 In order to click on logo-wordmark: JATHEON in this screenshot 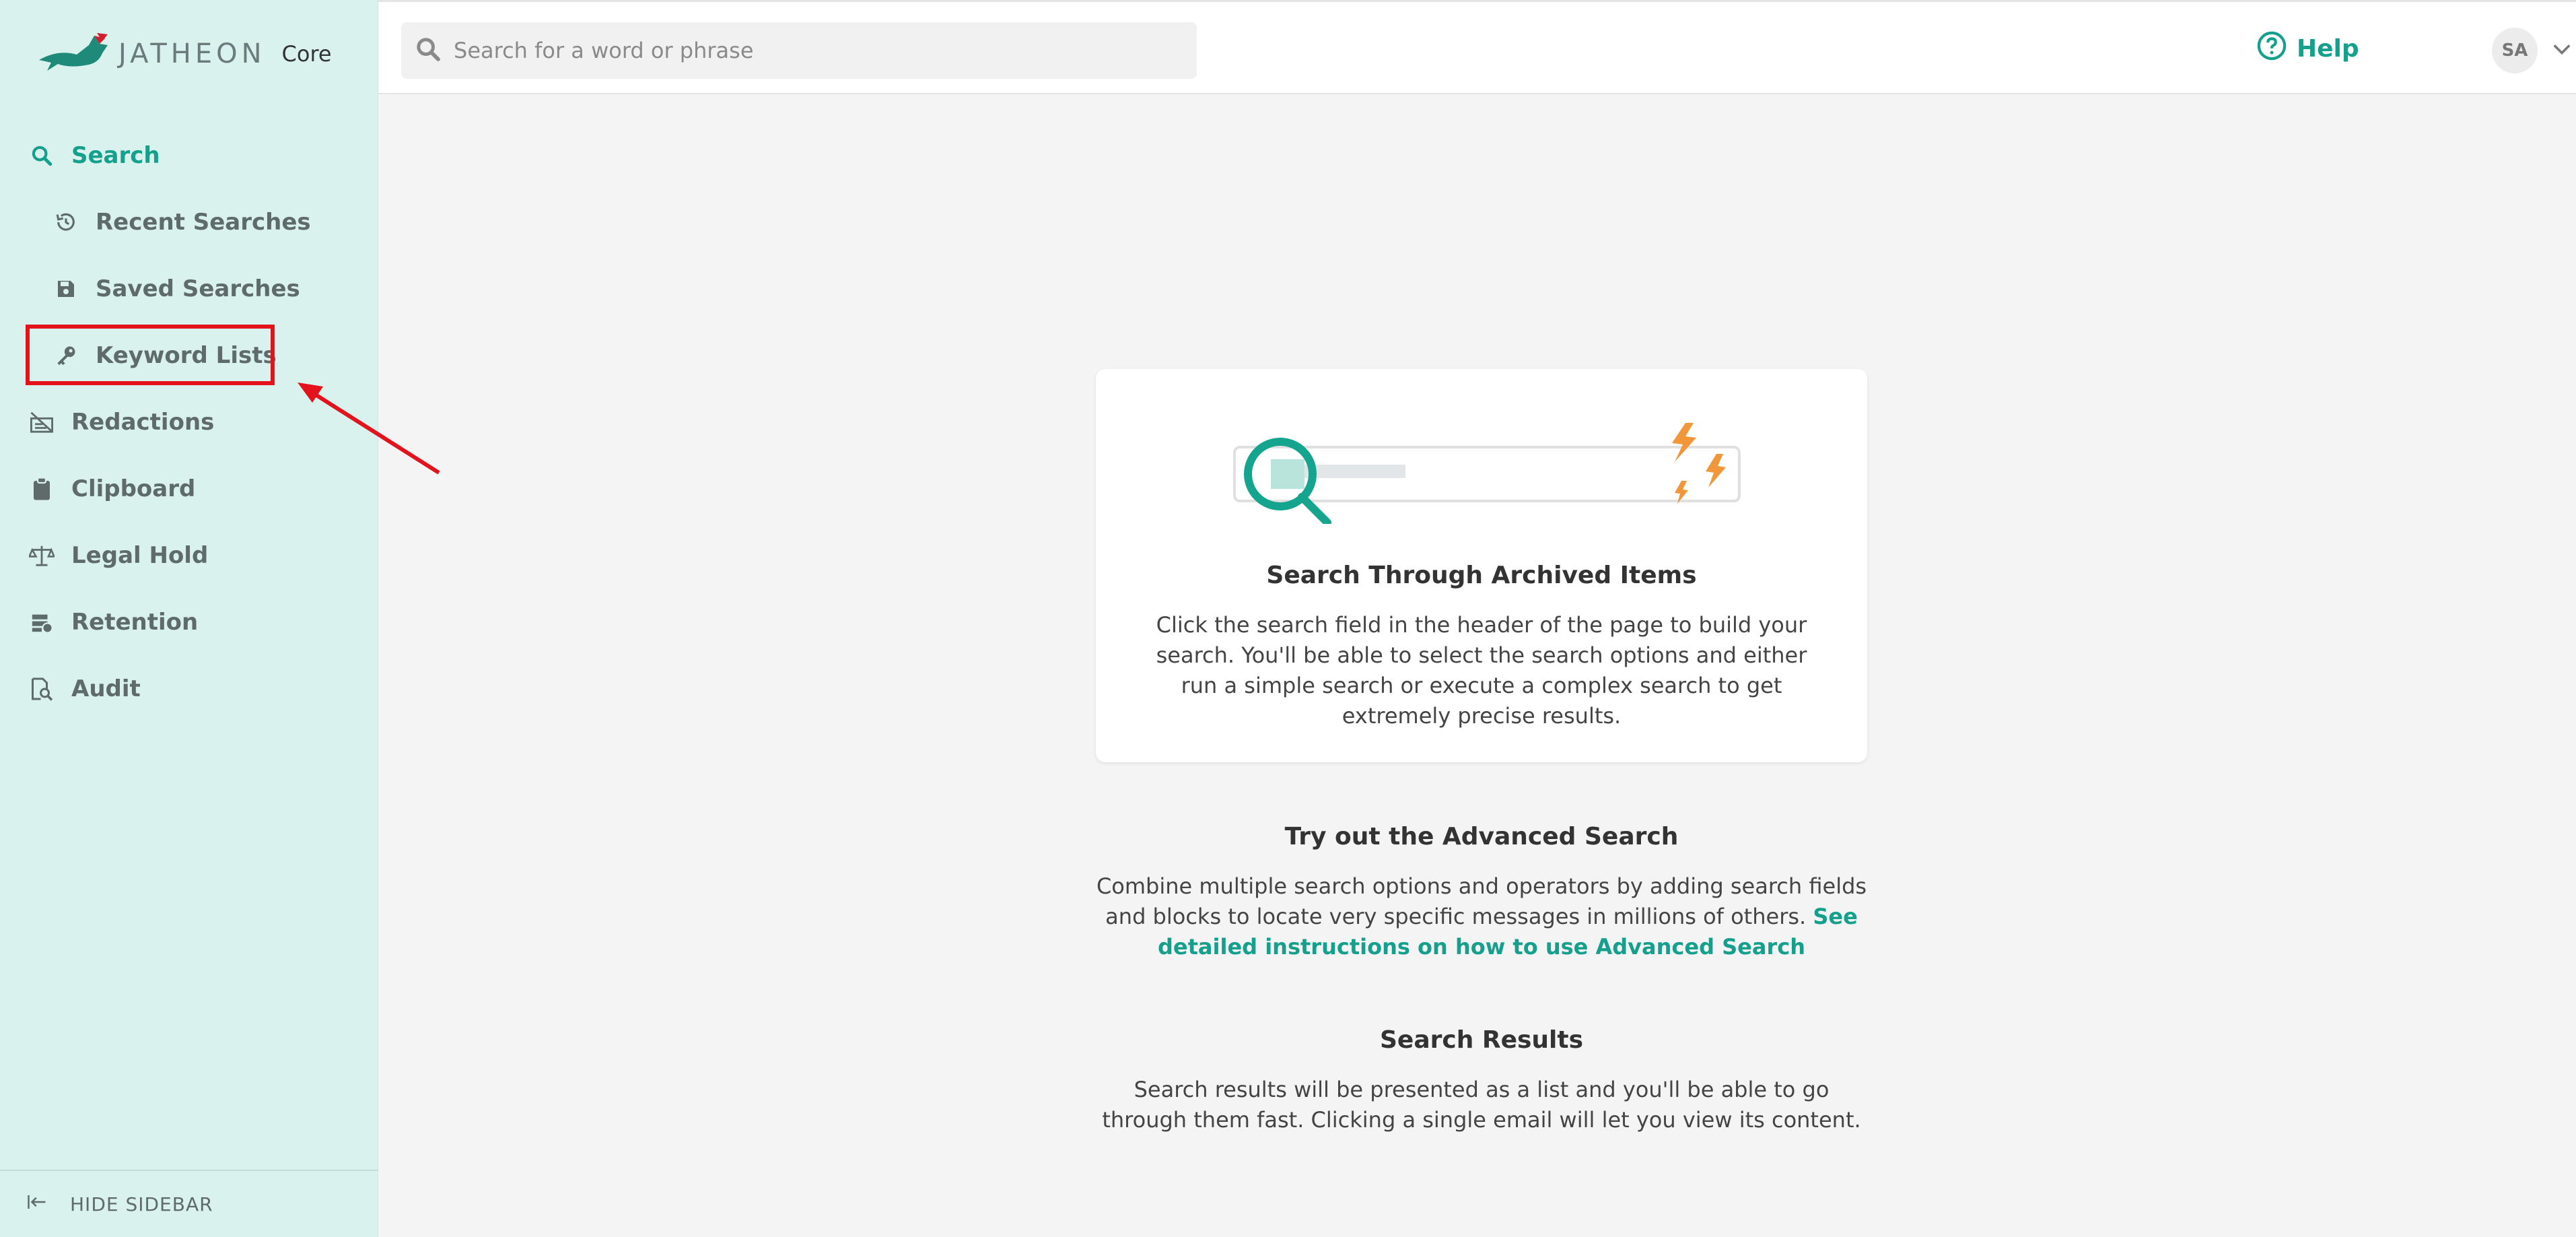, I will do `click(192, 53)`.